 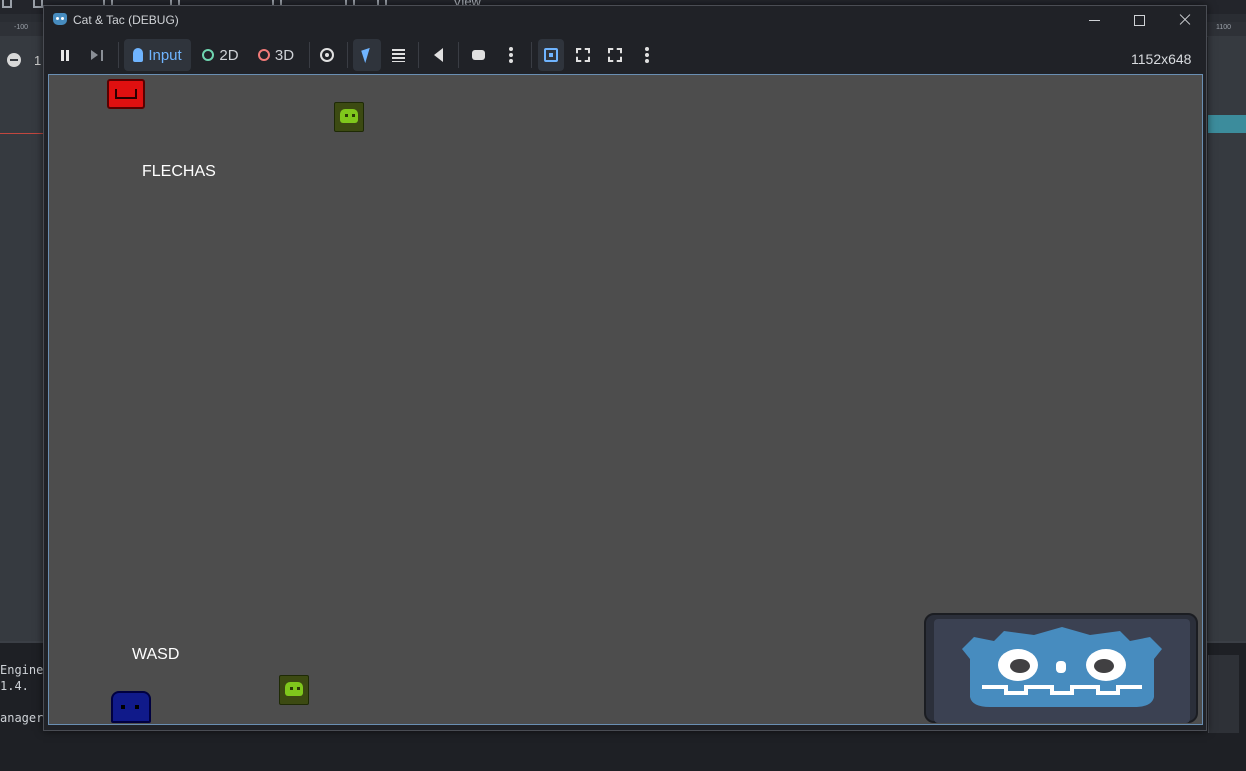 What do you see at coordinates (1139, 20) in the screenshot?
I see `maximize-button` at bounding box center [1139, 20].